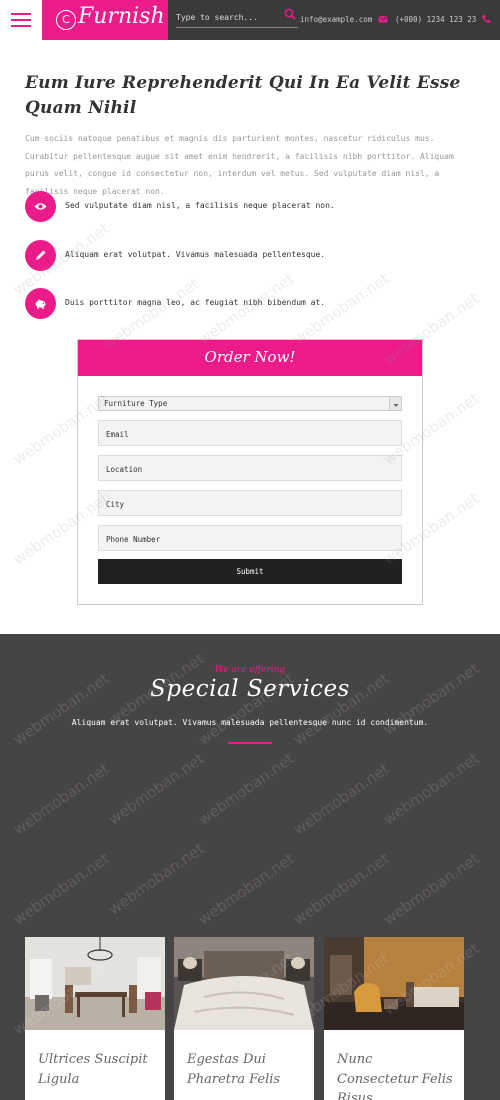  I want to click on pencil-icon, so click(41, 255).